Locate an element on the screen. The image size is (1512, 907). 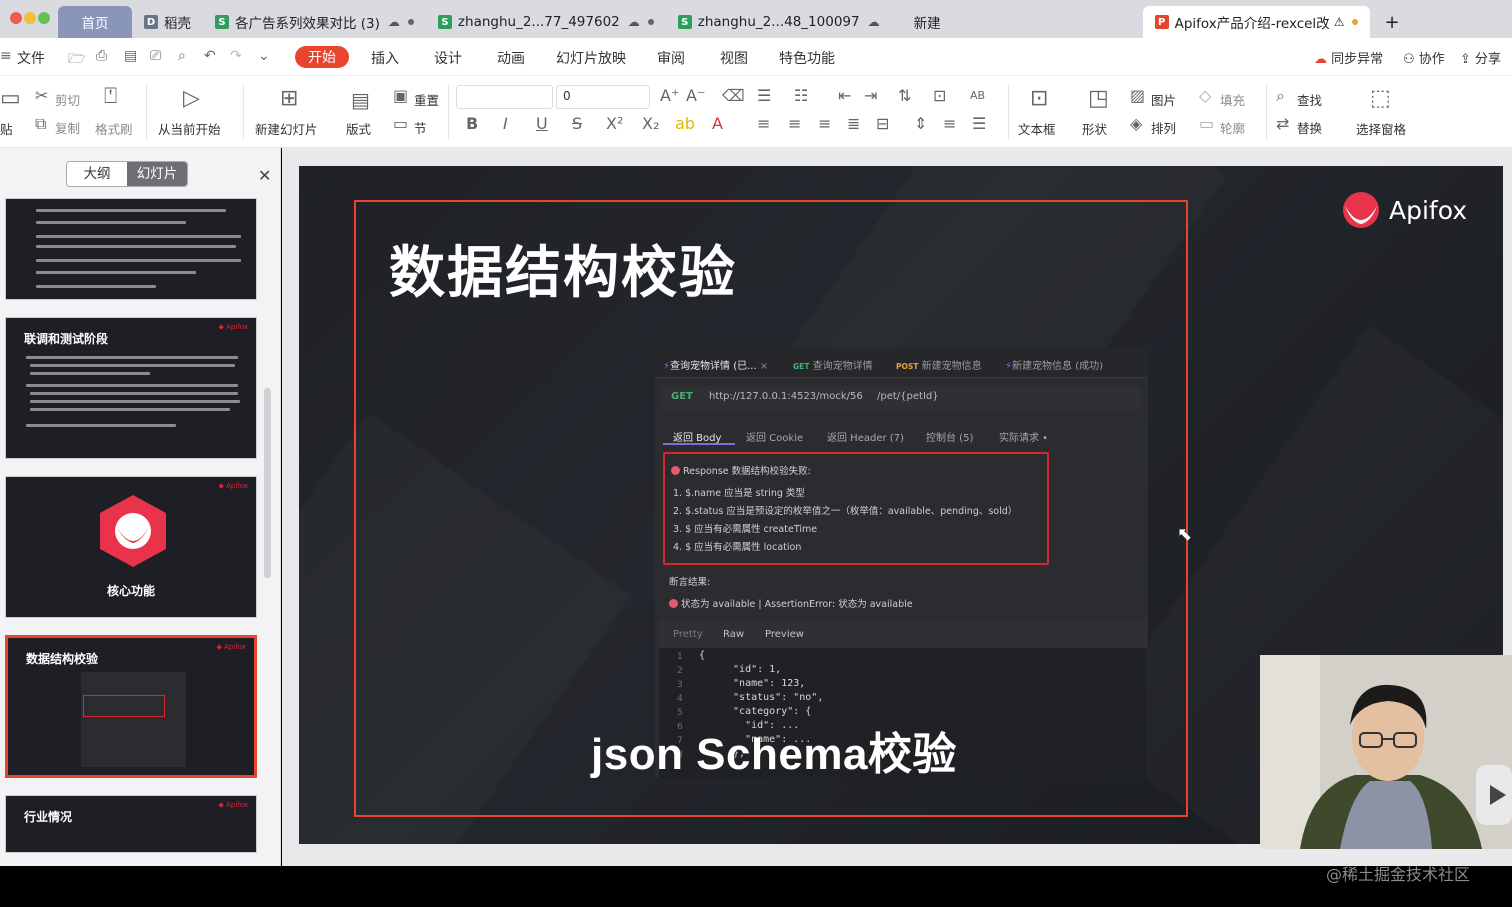
slides-tab: 幻灯片 is located at coordinates (157, 174).